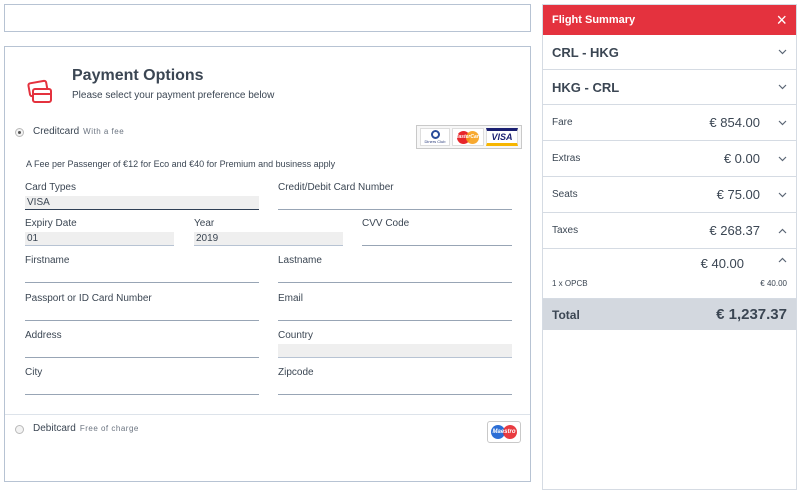 The image size is (800, 495). Describe the element at coordinates (781, 20) in the screenshot. I see `close-icon: ×` at that location.